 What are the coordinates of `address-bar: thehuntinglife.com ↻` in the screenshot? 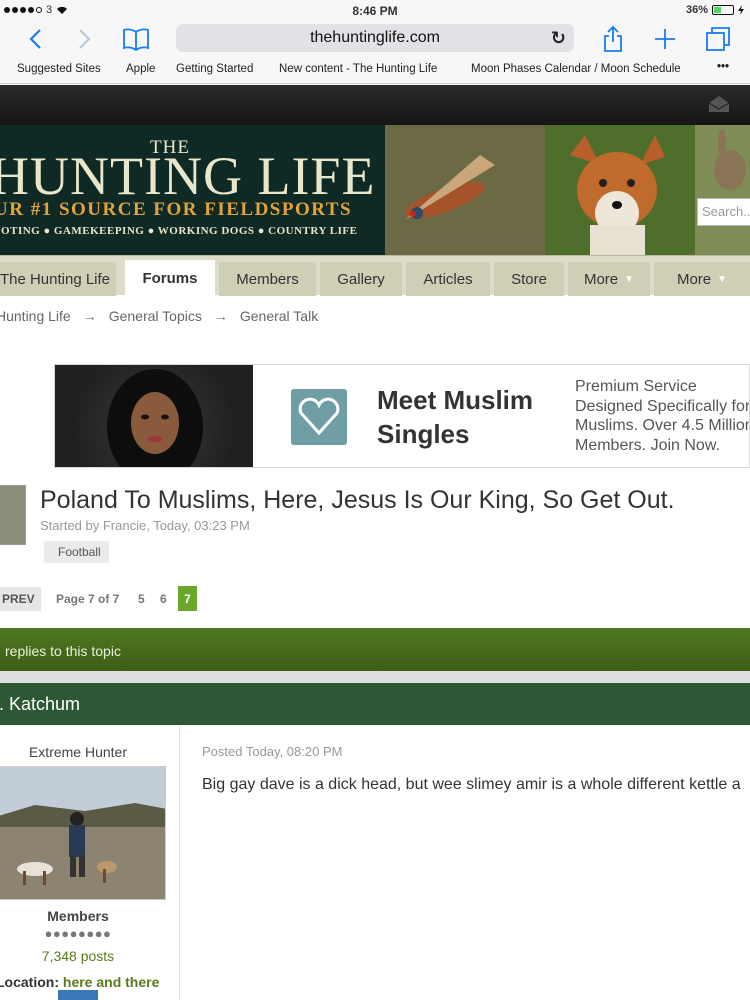 It's located at (375, 38).